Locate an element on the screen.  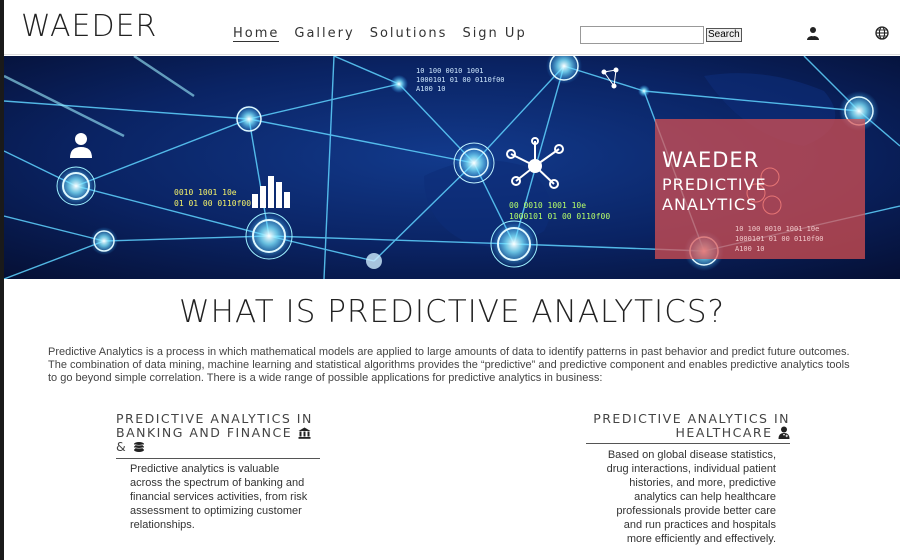
nav-home-link: Home is located at coordinates (256, 34).